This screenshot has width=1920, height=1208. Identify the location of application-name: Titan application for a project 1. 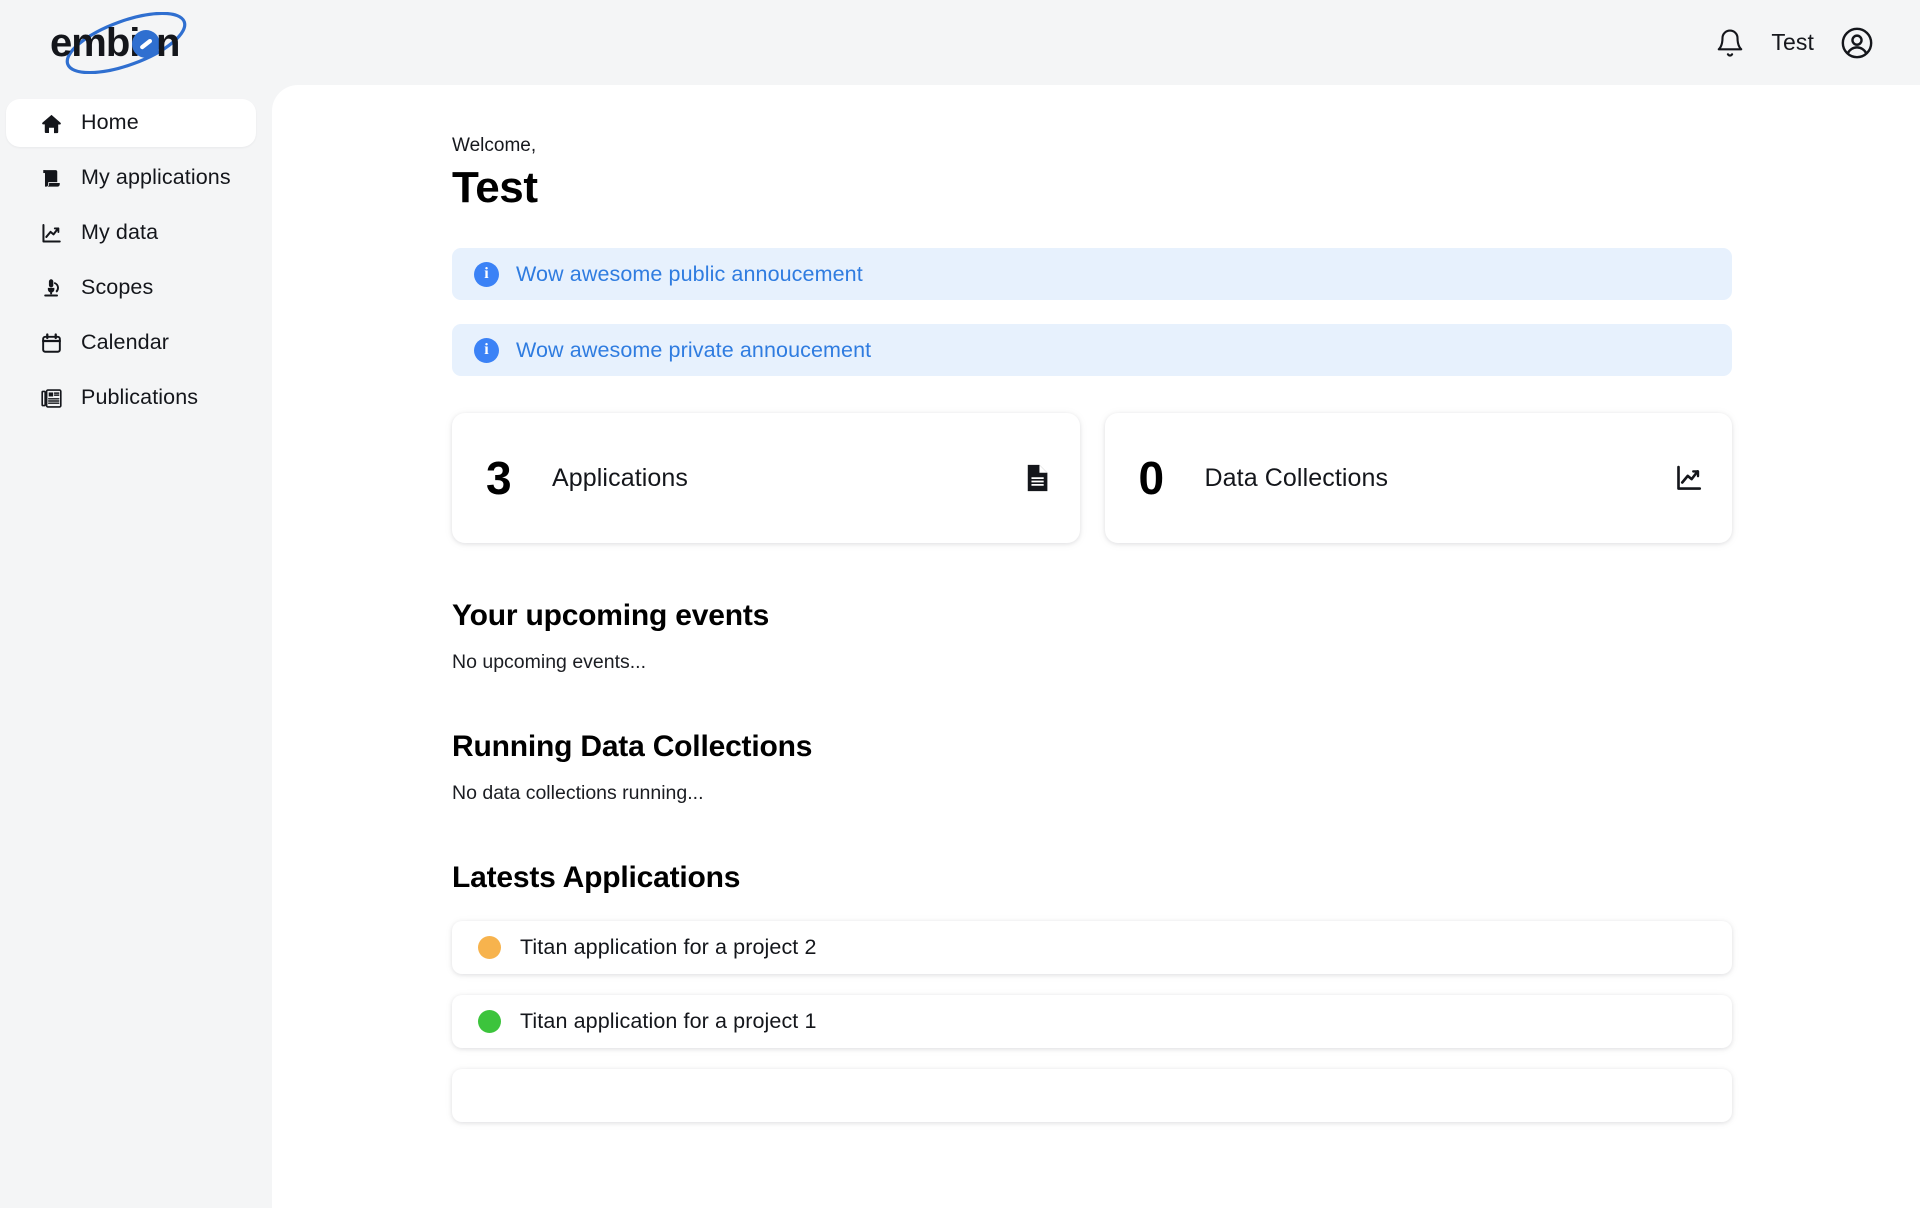
(668, 1021).